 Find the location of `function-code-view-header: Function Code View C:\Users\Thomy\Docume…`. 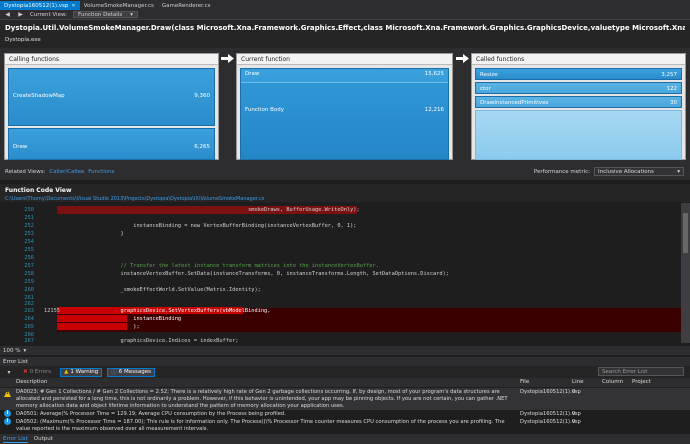

function-code-view-header: Function Code View C:\Users\Thomy\Docume… is located at coordinates (345, 193).